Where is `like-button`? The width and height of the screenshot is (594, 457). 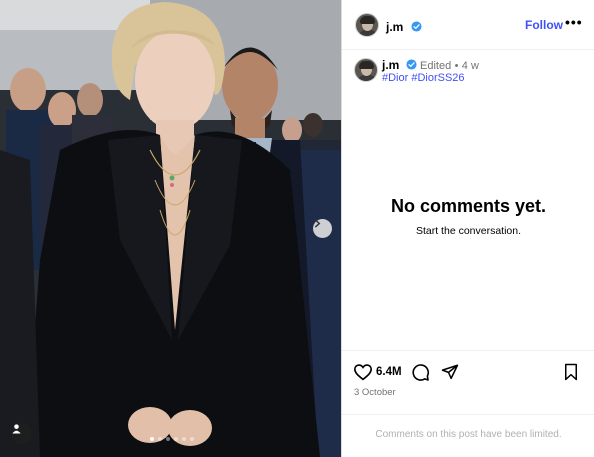 like-button is located at coordinates (363, 374).